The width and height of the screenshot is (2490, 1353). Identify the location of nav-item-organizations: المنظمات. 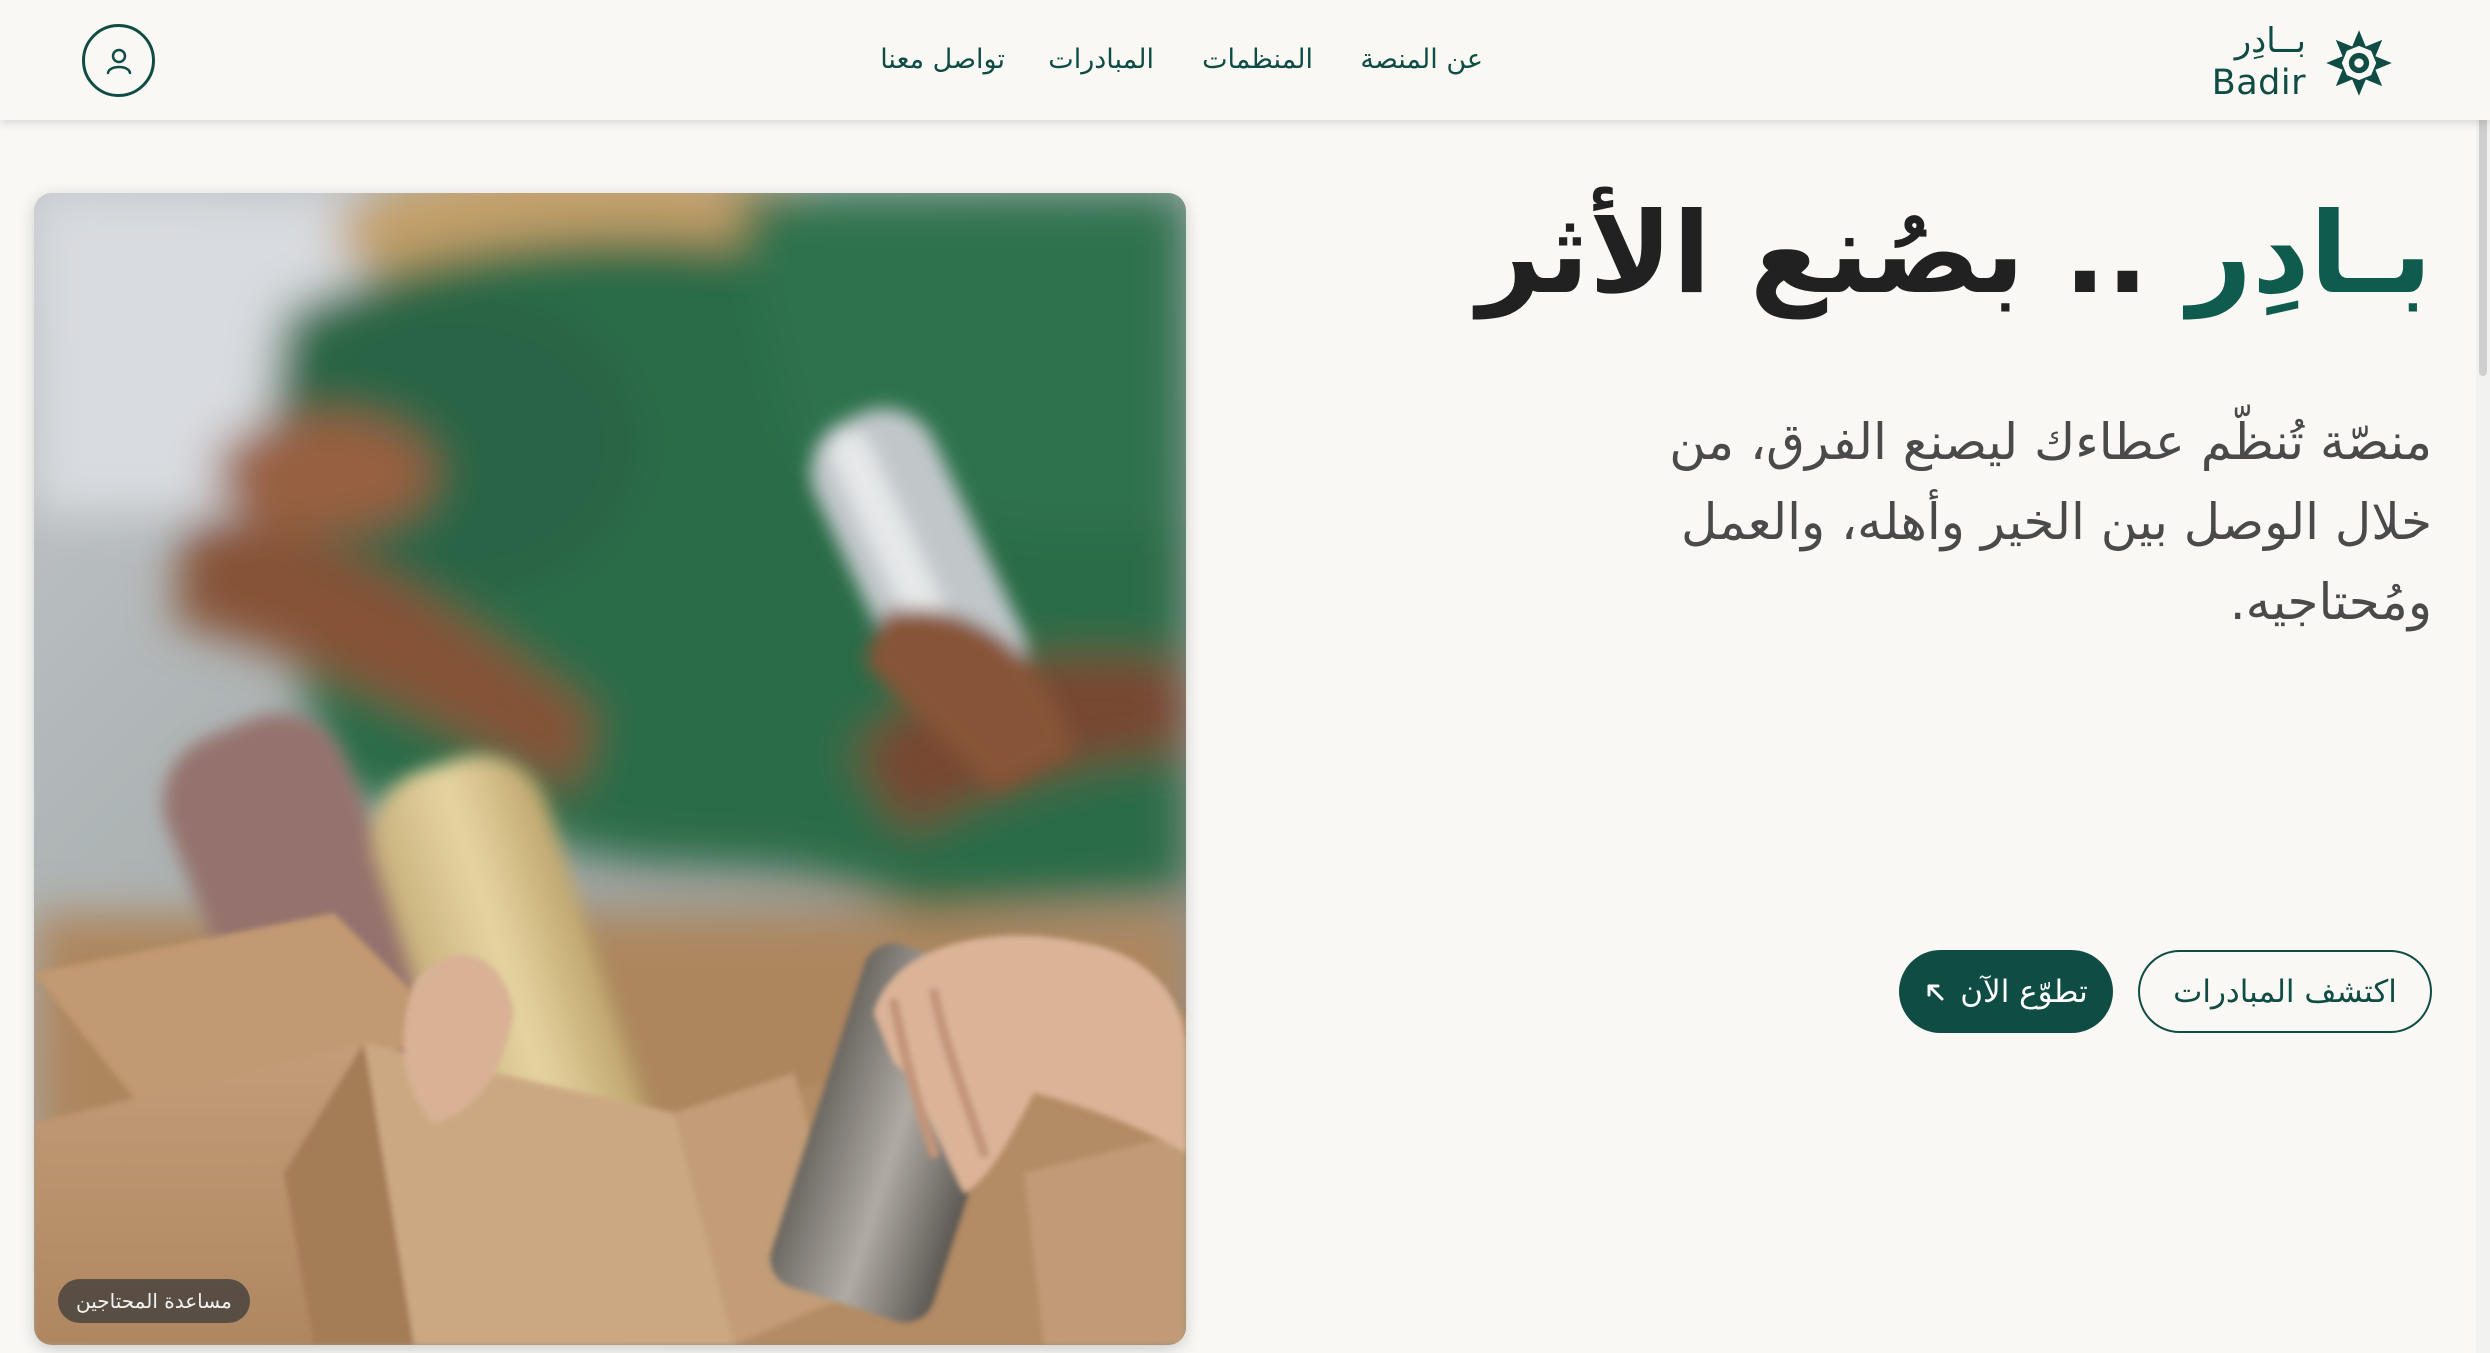
(1257, 60).